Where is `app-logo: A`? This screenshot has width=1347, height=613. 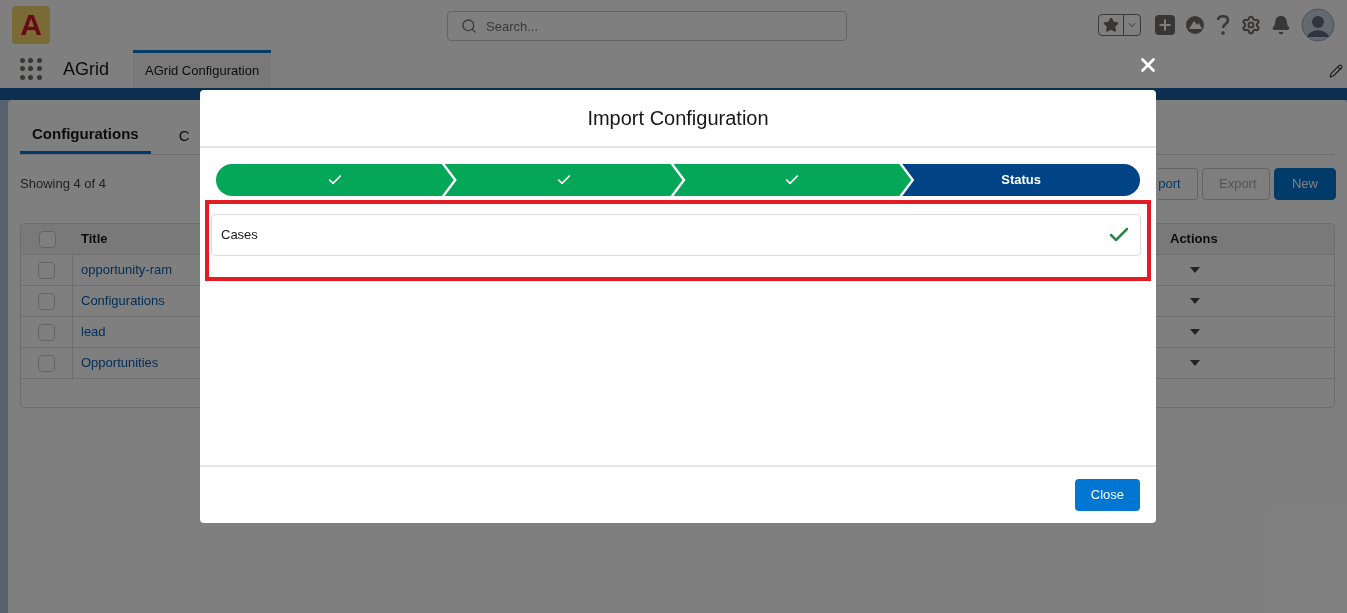 app-logo: A is located at coordinates (31, 25).